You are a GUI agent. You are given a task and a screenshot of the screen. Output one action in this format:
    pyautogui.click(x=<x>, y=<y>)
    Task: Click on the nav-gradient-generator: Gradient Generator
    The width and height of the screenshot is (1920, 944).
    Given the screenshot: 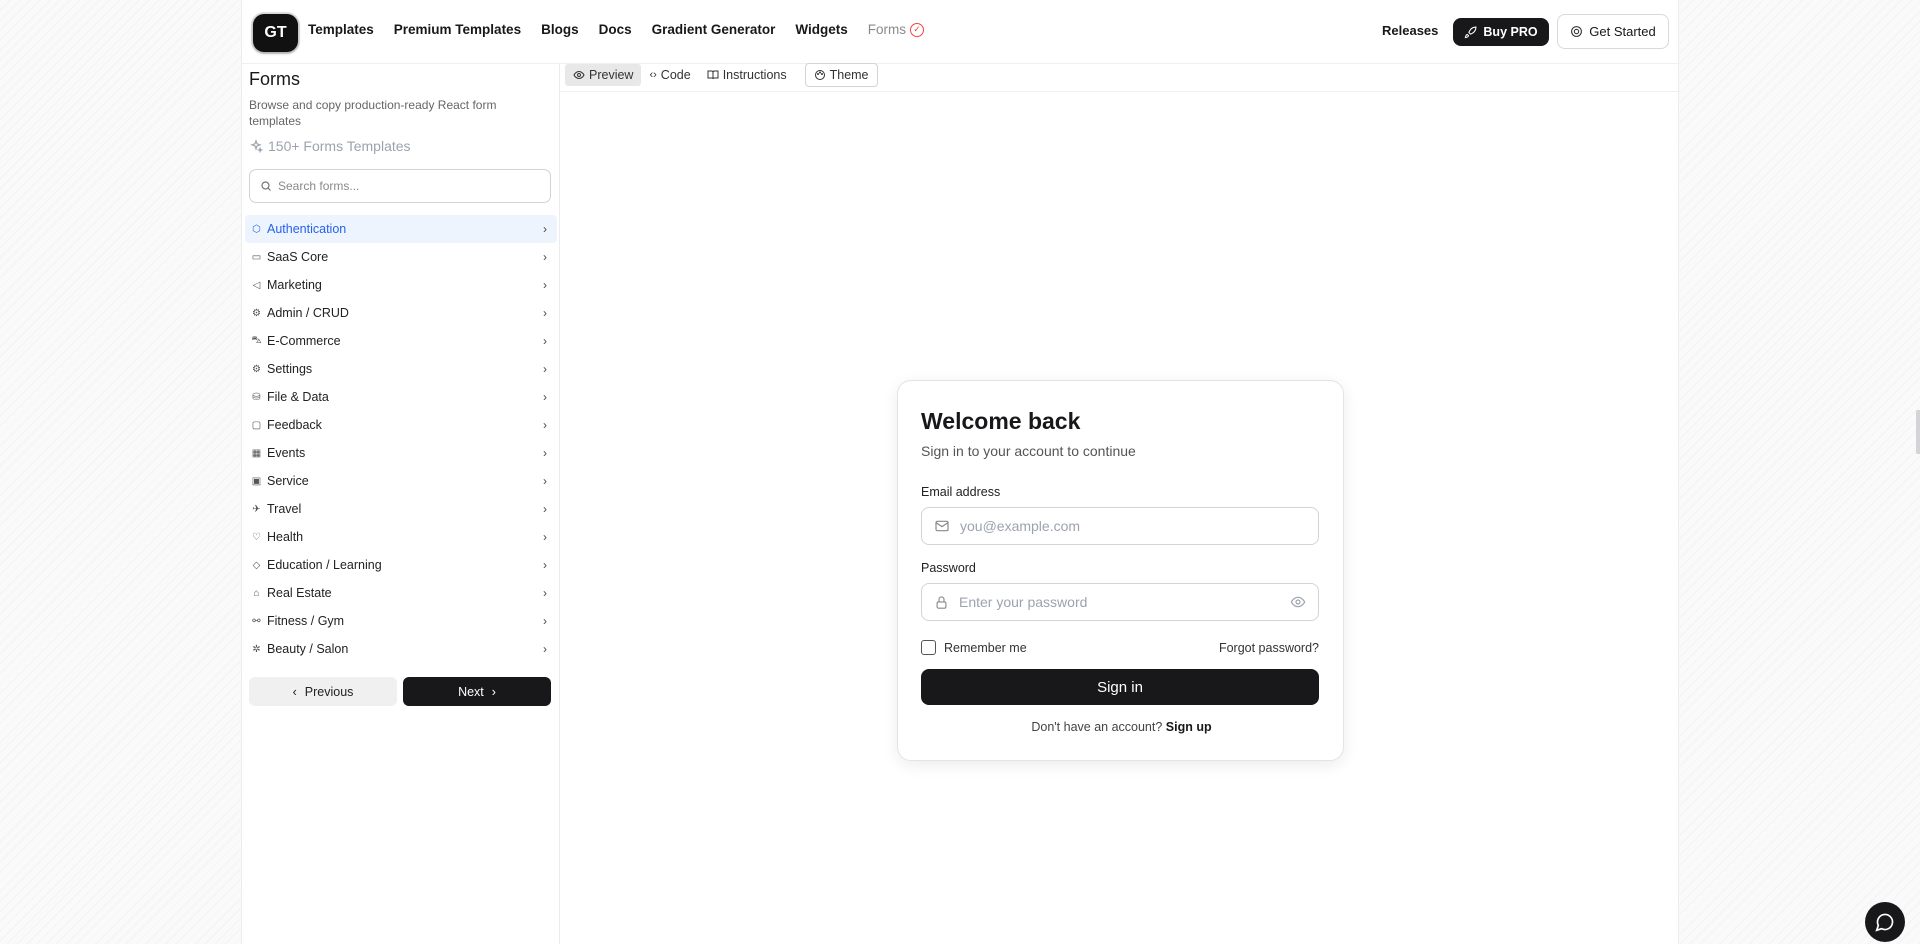 What is the action you would take?
    pyautogui.click(x=714, y=29)
    